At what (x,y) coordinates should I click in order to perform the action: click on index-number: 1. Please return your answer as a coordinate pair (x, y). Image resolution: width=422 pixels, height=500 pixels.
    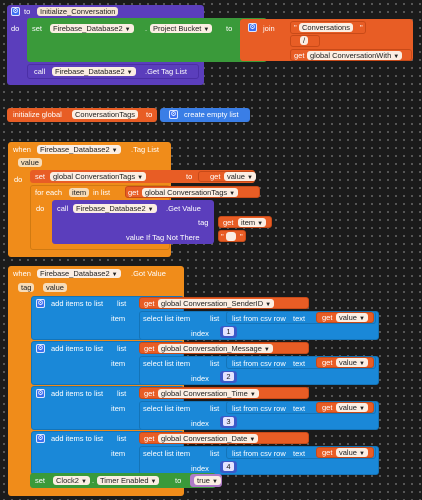
    Looking at the image, I should click on (228, 331).